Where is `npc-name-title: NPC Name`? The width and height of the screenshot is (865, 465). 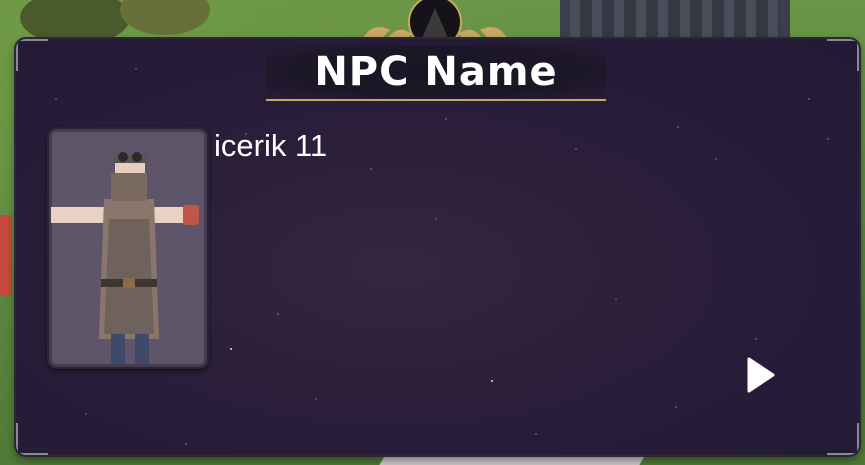 npc-name-title: NPC Name is located at coordinates (436, 72).